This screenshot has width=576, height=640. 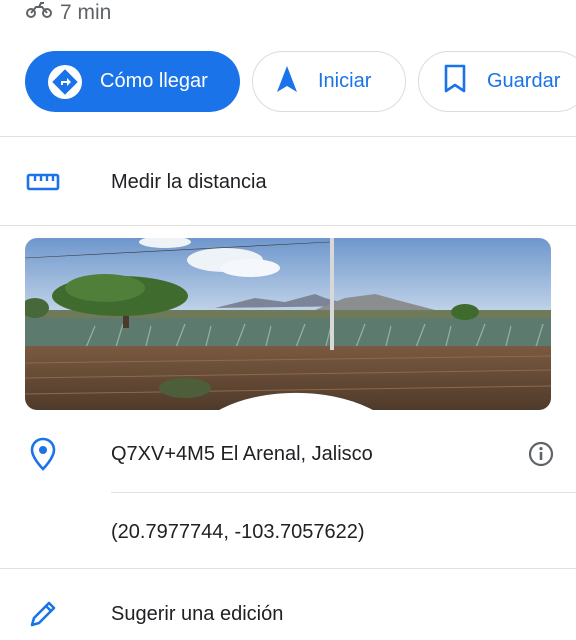 I want to click on travel-time: 7 min, so click(x=68, y=13).